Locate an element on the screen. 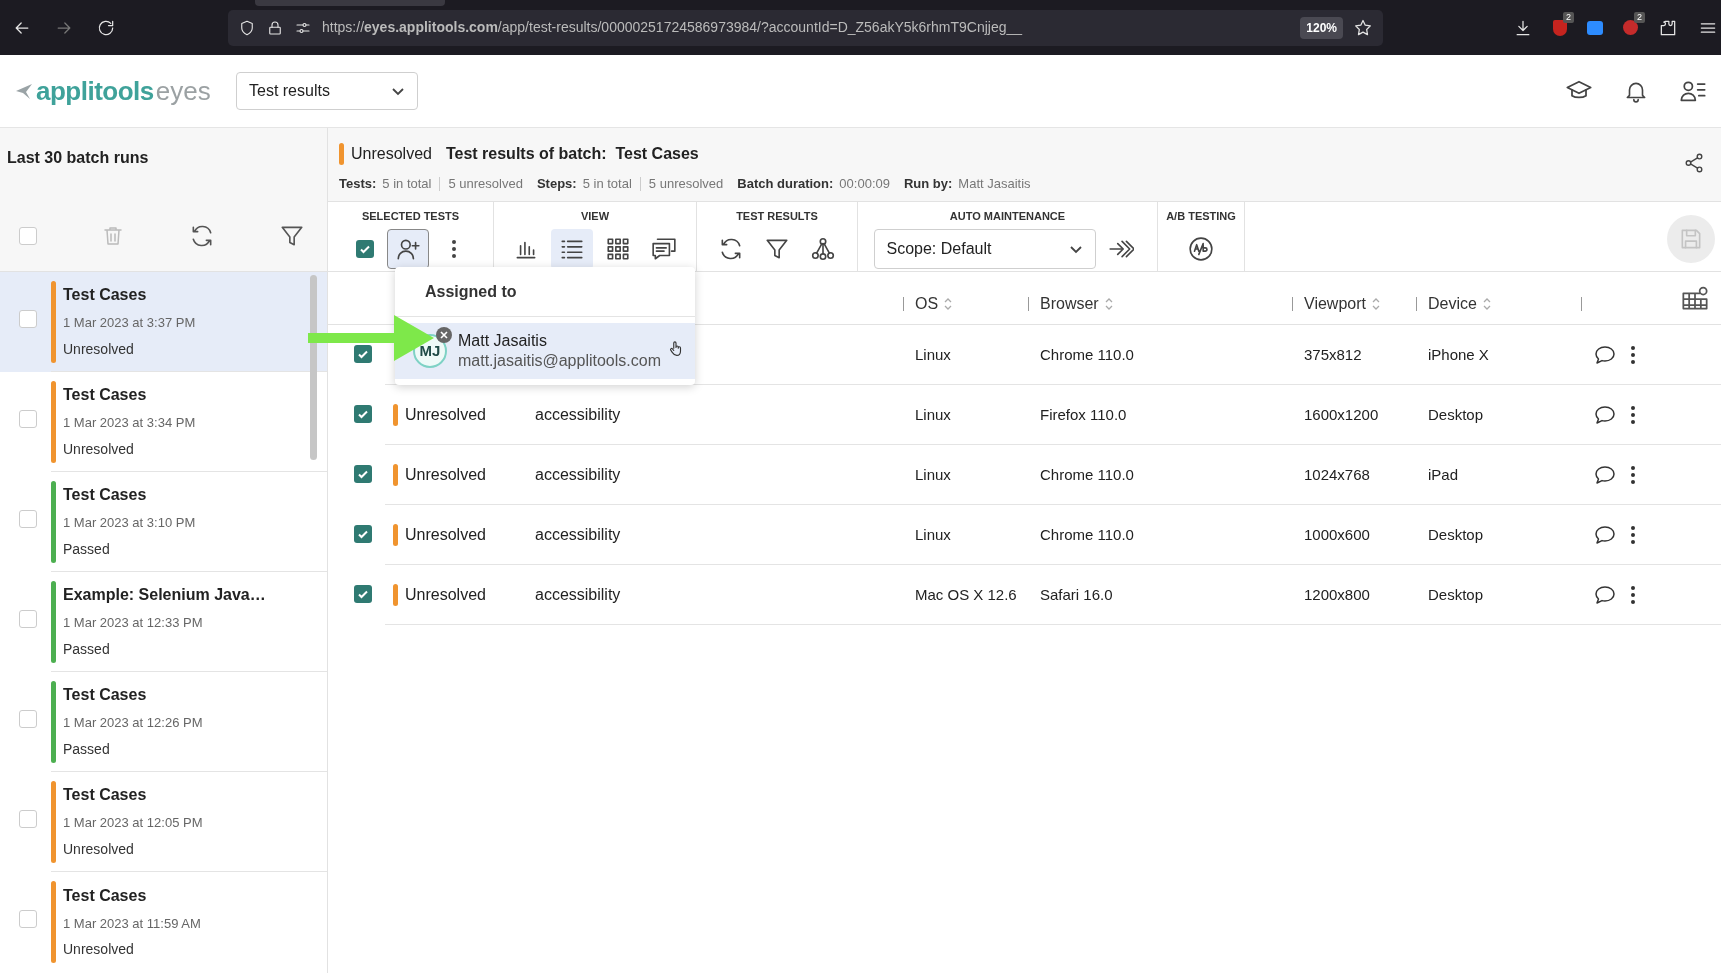  sidebar-title: Last 30 batch runs is located at coordinates (78, 158).